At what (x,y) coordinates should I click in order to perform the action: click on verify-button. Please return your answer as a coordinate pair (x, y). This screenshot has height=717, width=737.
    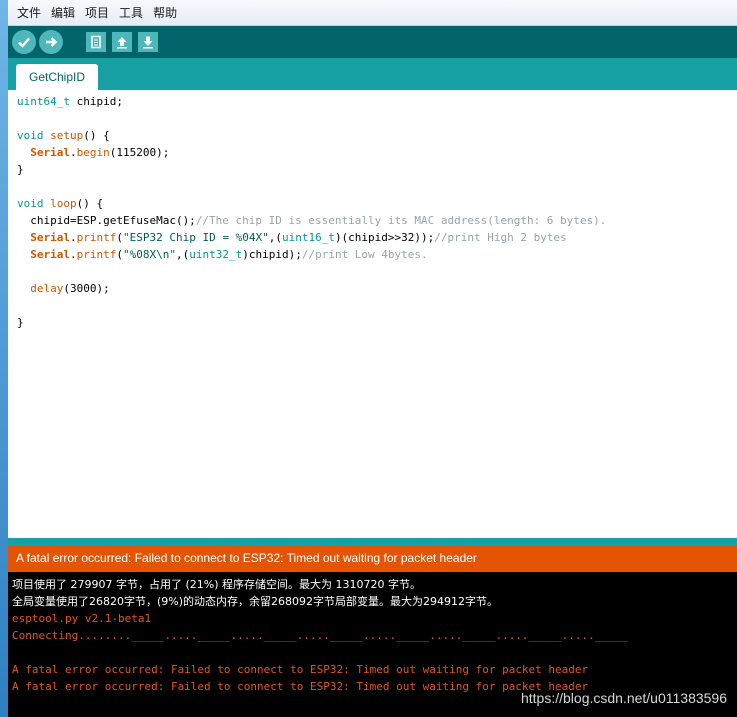
    Looking at the image, I should click on (24, 42).